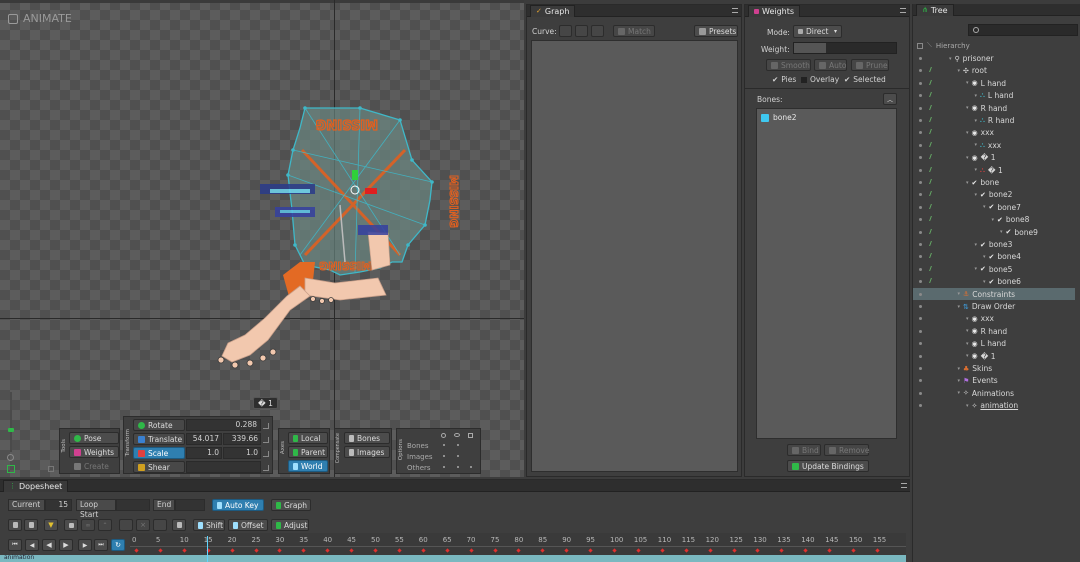 The image size is (1080, 562). I want to click on tab-weights: Weights, so click(774, 10).